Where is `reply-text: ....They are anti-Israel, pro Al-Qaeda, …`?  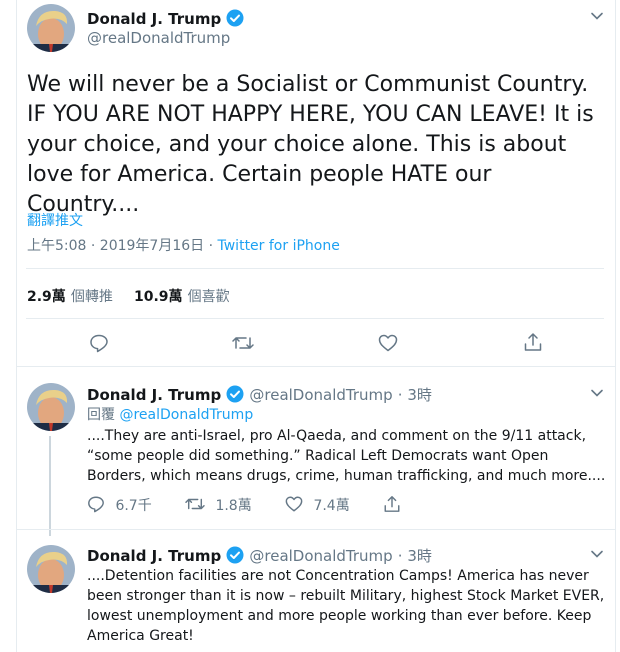 reply-text: ....They are anti-Israel, pro Al-Qaeda, … is located at coordinates (346, 456).